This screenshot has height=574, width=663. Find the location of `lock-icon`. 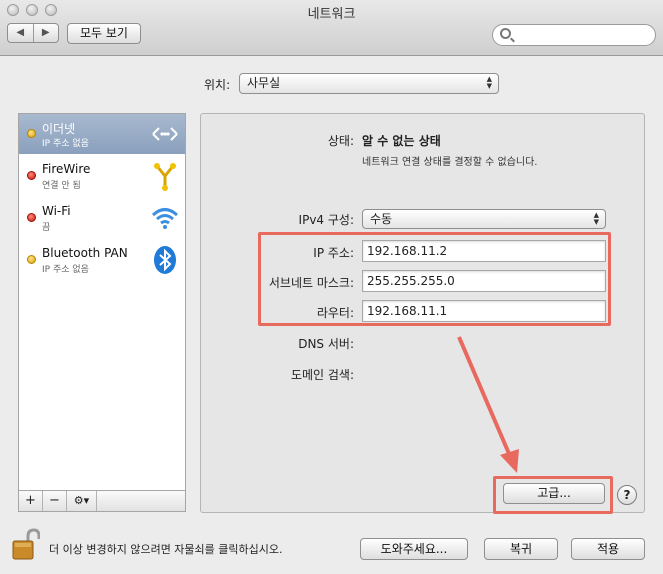

lock-icon is located at coordinates (26, 544).